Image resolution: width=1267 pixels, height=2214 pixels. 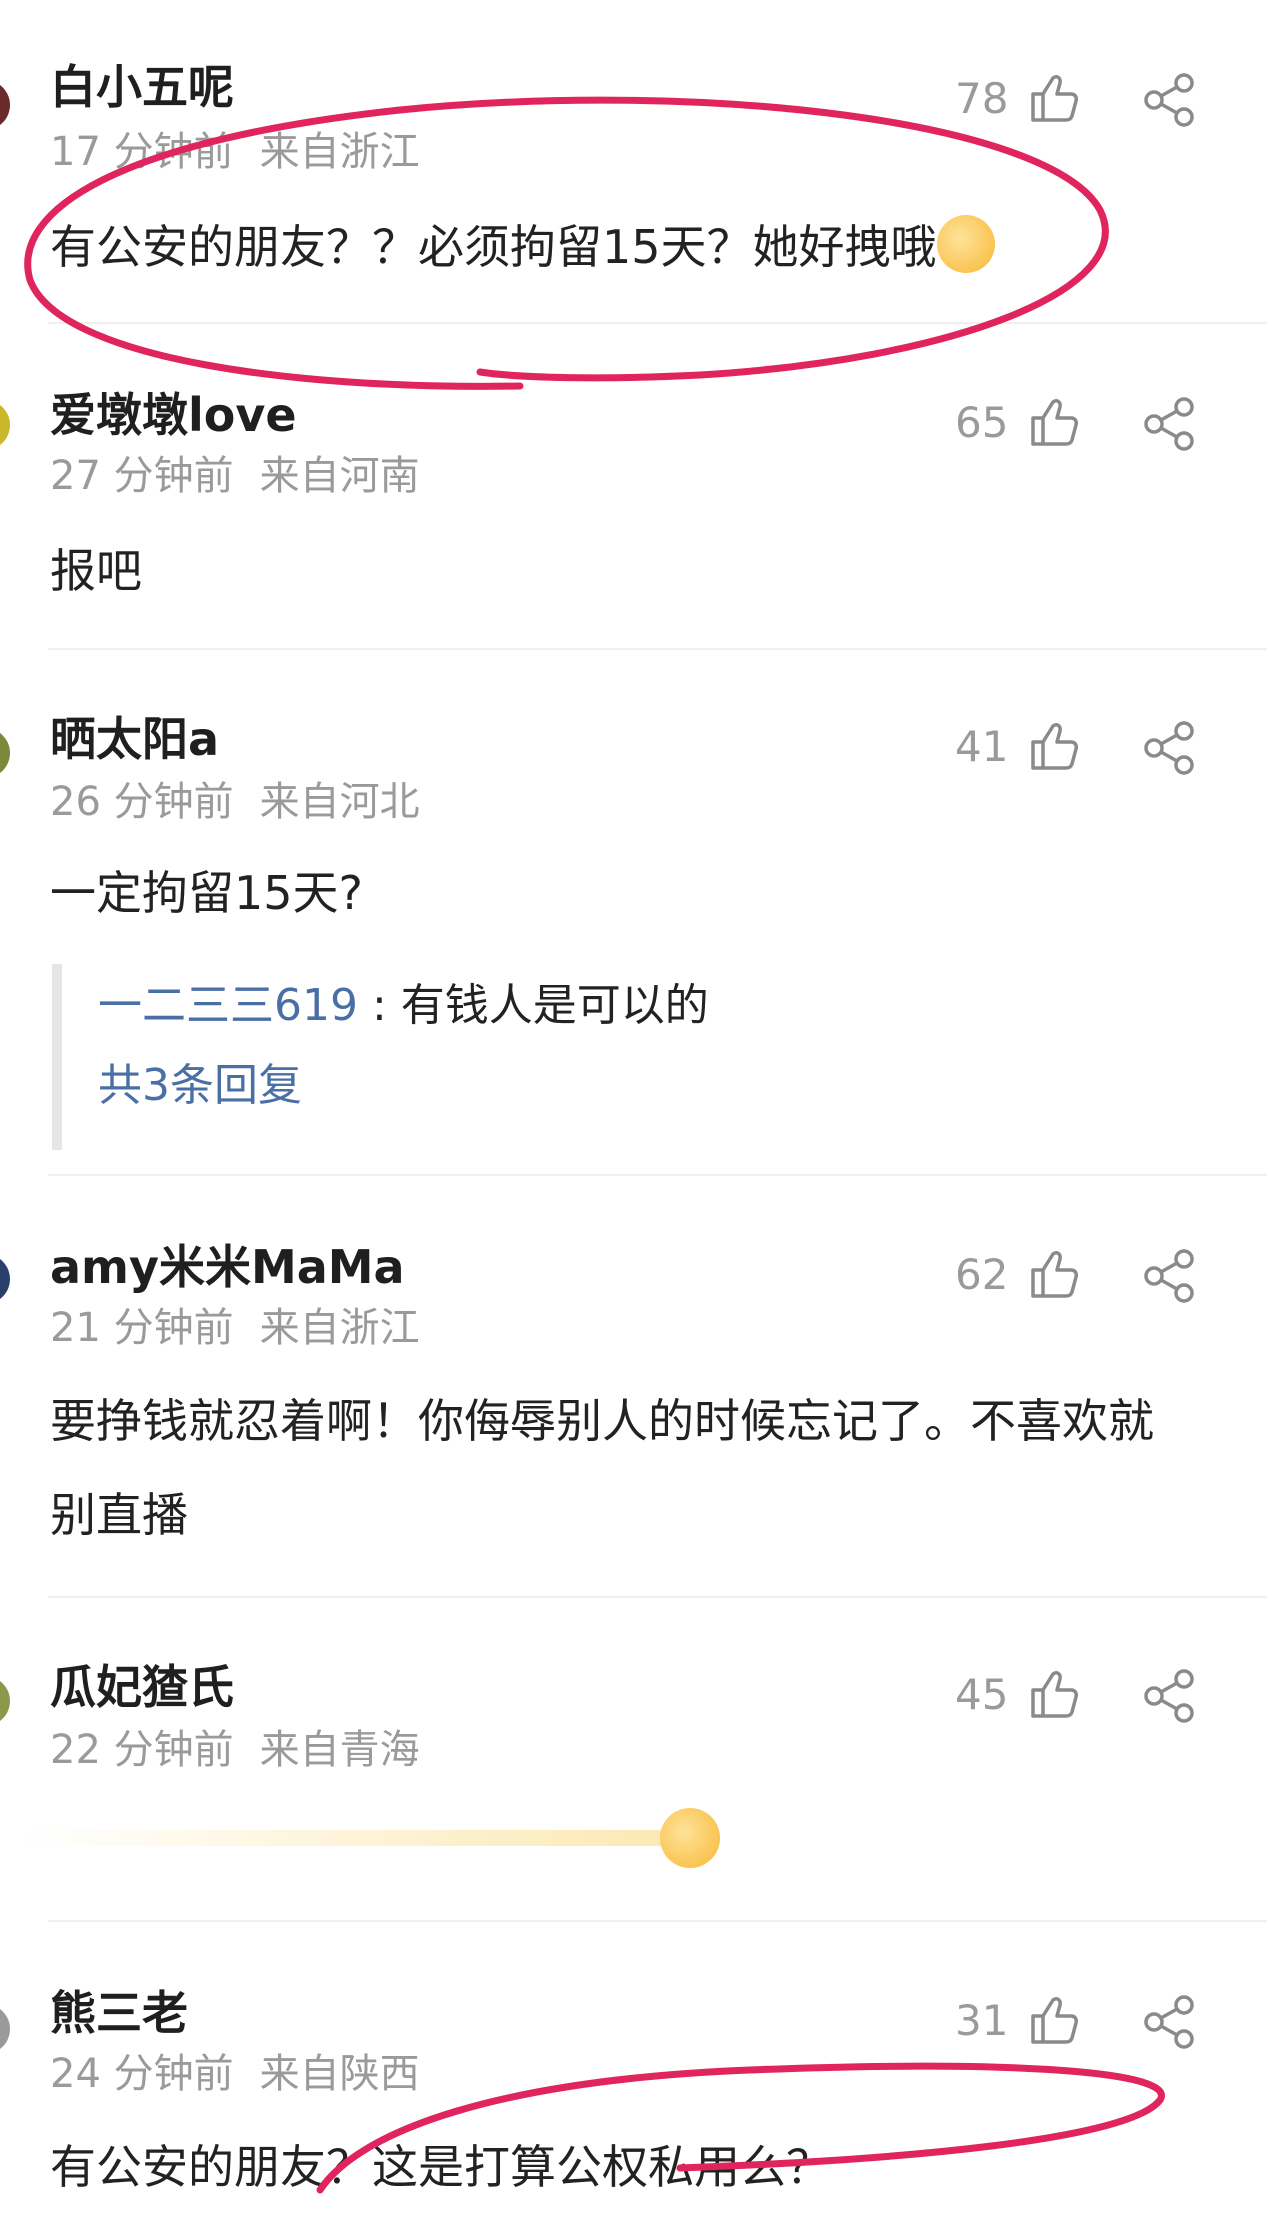 What do you see at coordinates (227, 1267) in the screenshot?
I see `comment-username: amy米米MaMa` at bounding box center [227, 1267].